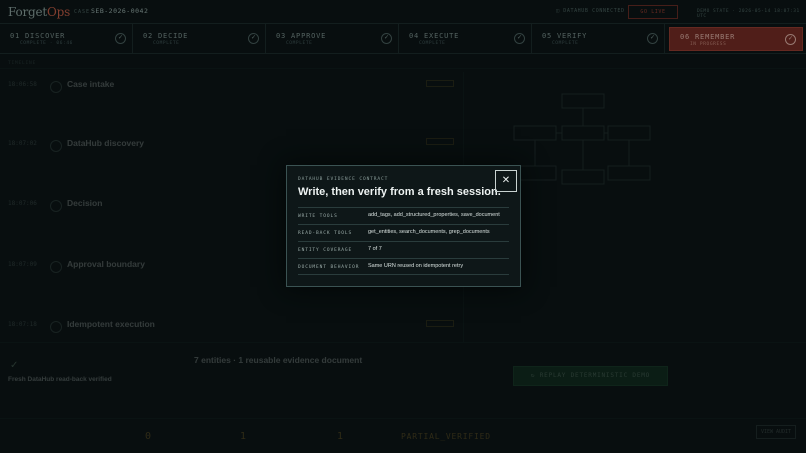  Describe the element at coordinates (416, 266) in the screenshot. I see `row-value: Same URN reused on idempotent retry` at that location.